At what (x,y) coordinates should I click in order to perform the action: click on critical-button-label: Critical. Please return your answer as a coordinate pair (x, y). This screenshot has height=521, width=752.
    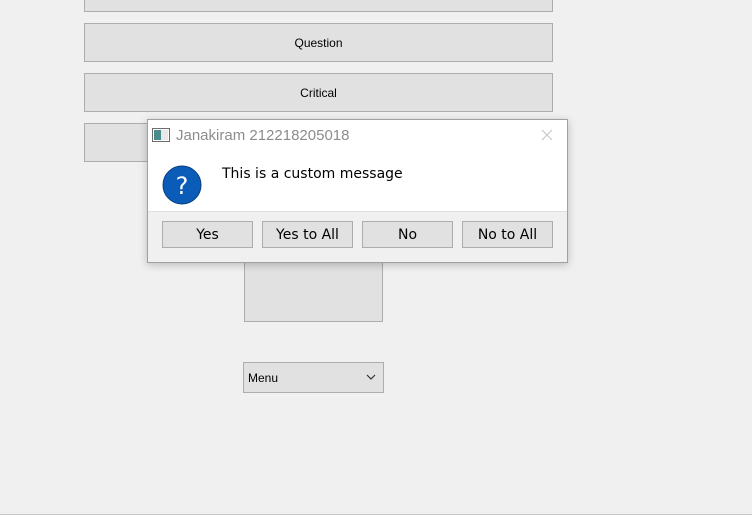
    Looking at the image, I should click on (318, 92).